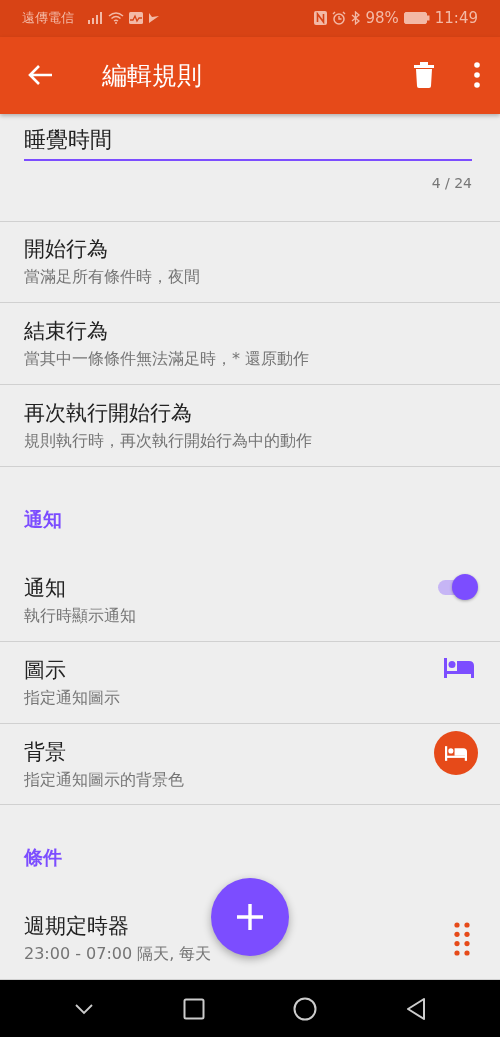 This screenshot has height=1037, width=500. What do you see at coordinates (48, 18) in the screenshot?
I see `carrier-name: 遠傳電信` at bounding box center [48, 18].